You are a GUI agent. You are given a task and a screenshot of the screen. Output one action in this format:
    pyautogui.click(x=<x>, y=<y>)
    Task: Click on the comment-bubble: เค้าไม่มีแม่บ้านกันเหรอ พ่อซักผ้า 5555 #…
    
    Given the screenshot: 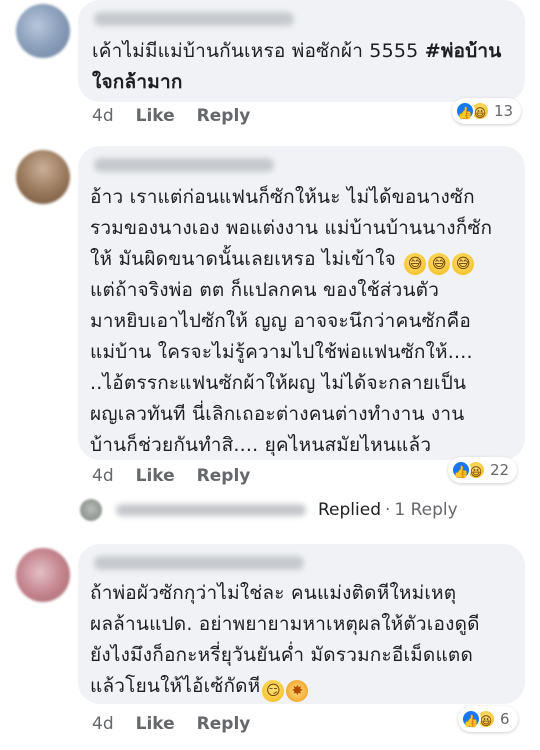 What is the action you would take?
    pyautogui.click(x=301, y=51)
    